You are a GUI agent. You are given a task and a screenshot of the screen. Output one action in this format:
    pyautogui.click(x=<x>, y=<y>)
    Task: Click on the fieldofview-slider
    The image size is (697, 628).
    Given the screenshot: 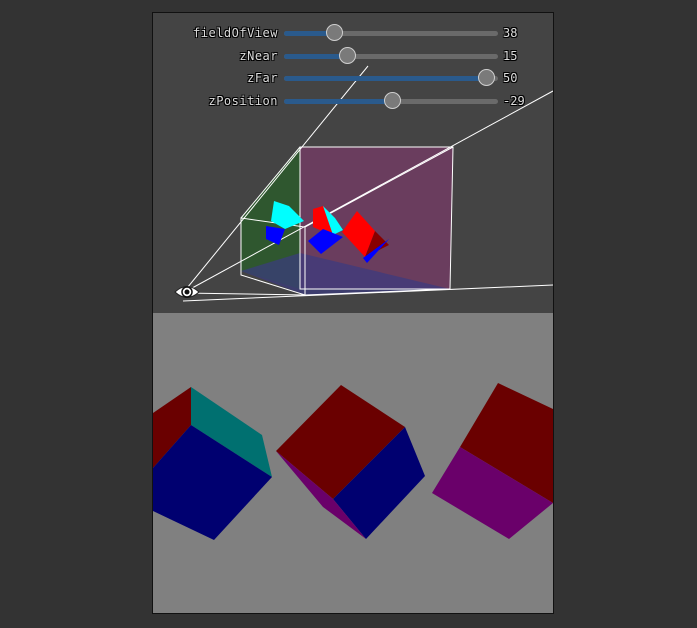 What is the action you would take?
    pyautogui.click(x=391, y=32)
    